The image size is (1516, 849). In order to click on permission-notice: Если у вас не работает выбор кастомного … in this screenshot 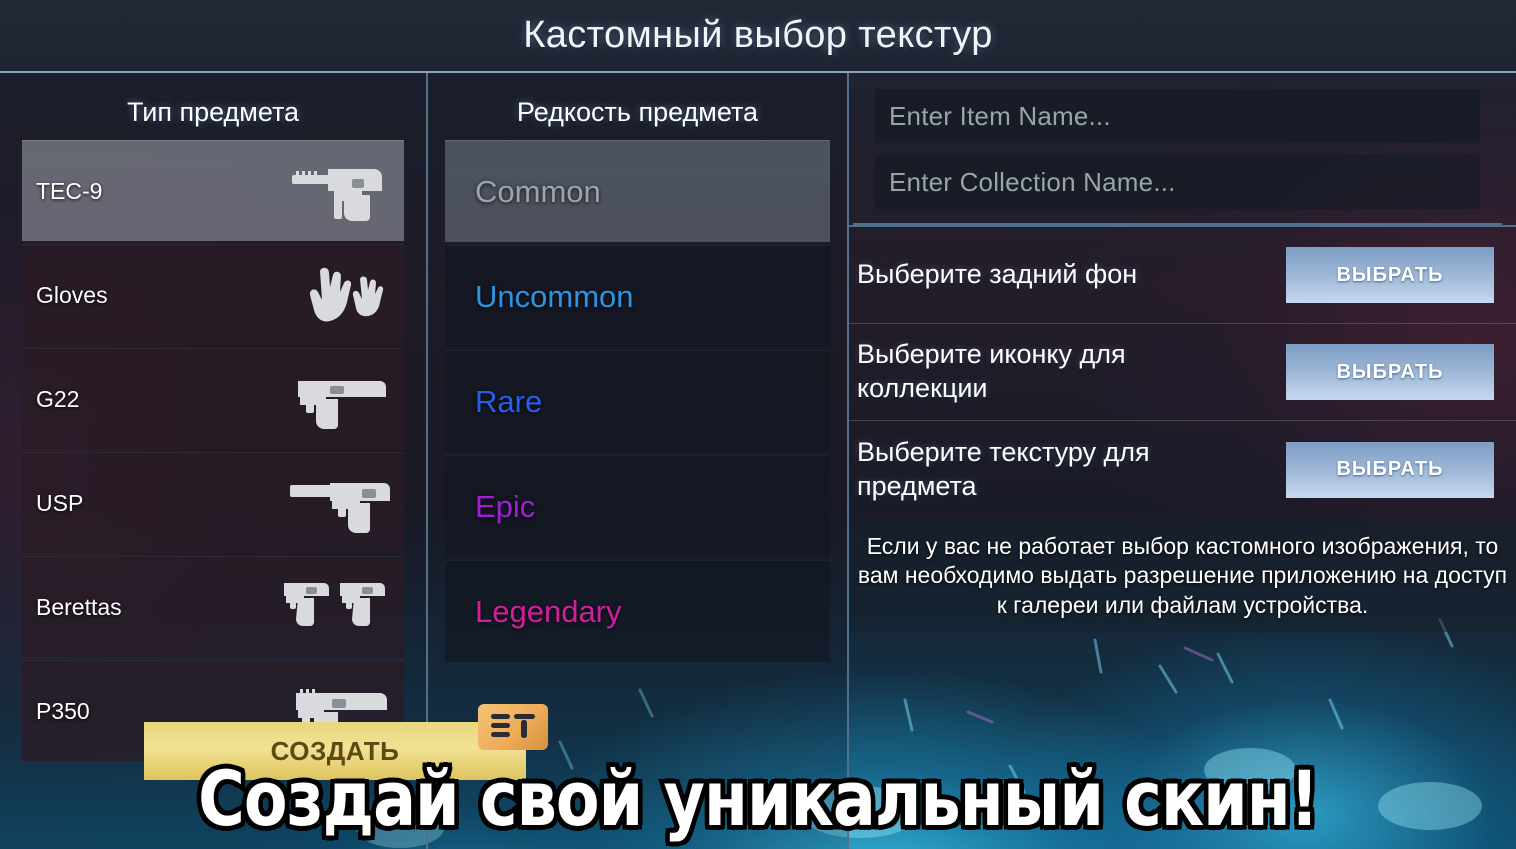, I will do `click(1182, 577)`.